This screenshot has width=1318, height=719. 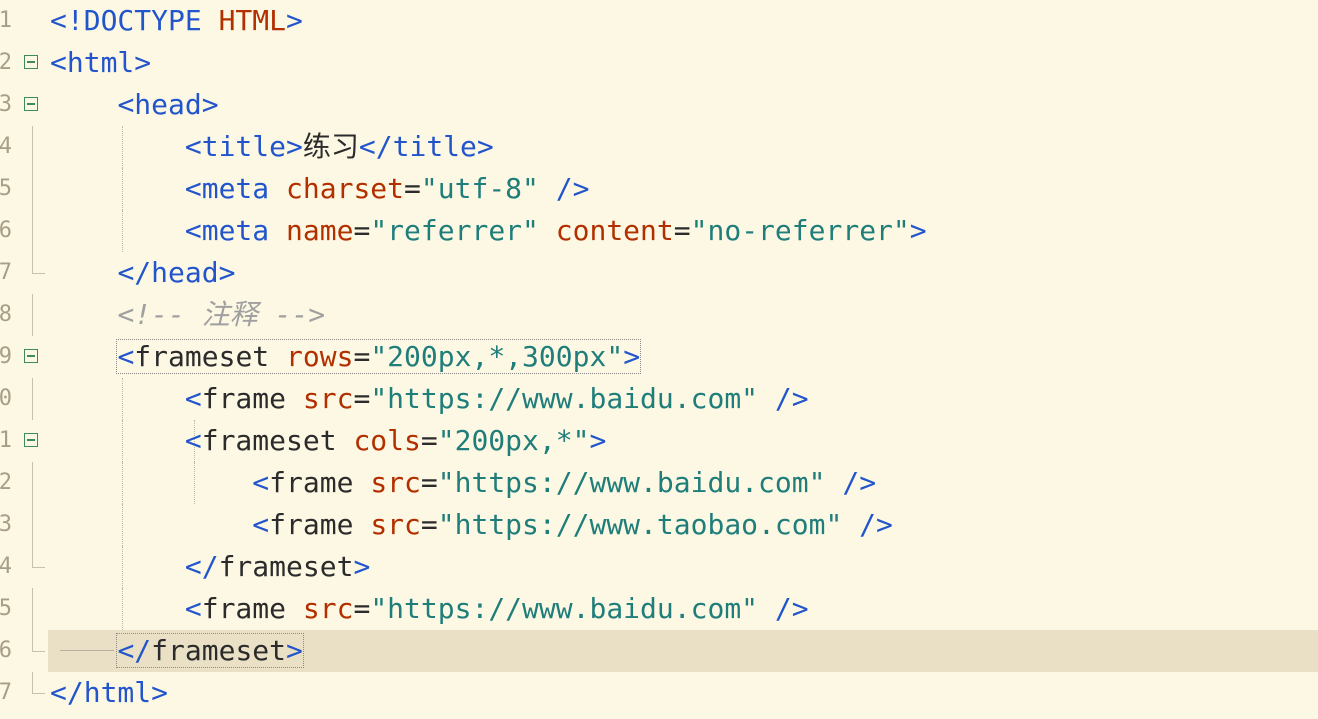 What do you see at coordinates (479, 188) in the screenshot?
I see `code-token: "utf-8"` at bounding box center [479, 188].